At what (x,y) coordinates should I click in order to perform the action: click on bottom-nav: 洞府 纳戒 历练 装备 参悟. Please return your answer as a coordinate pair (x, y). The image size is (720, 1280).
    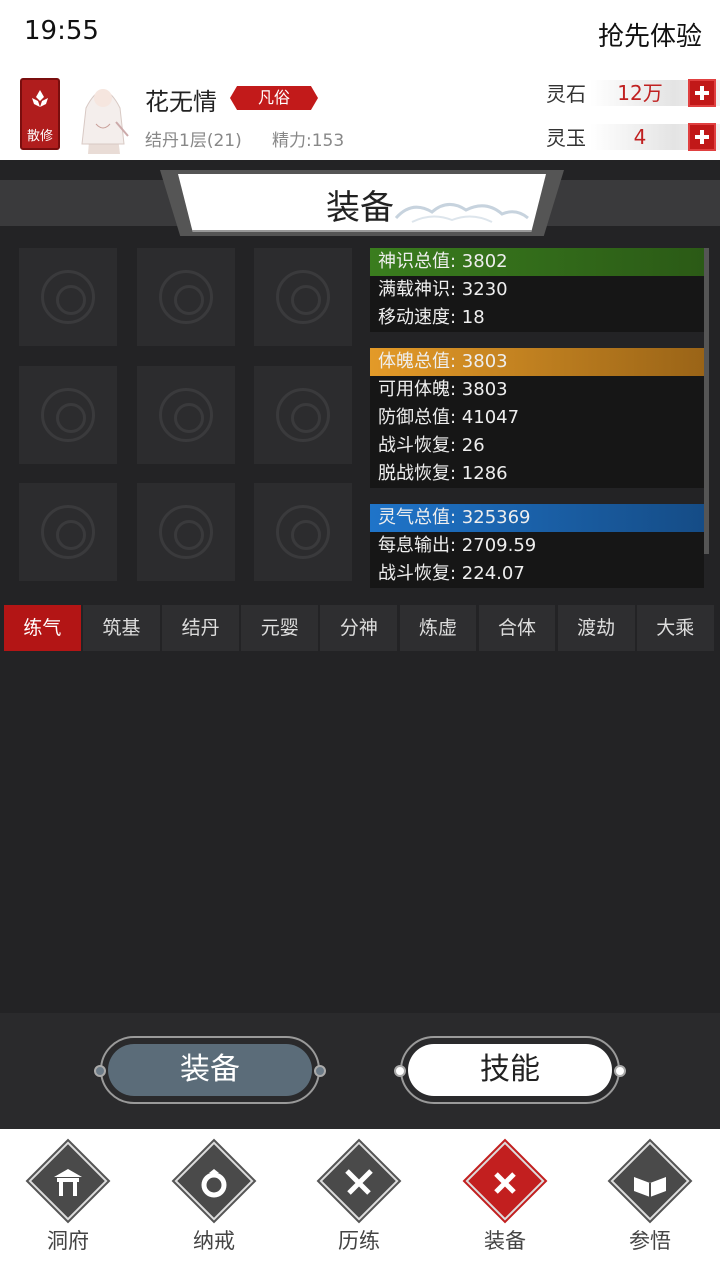
    Looking at the image, I should click on (360, 1204).